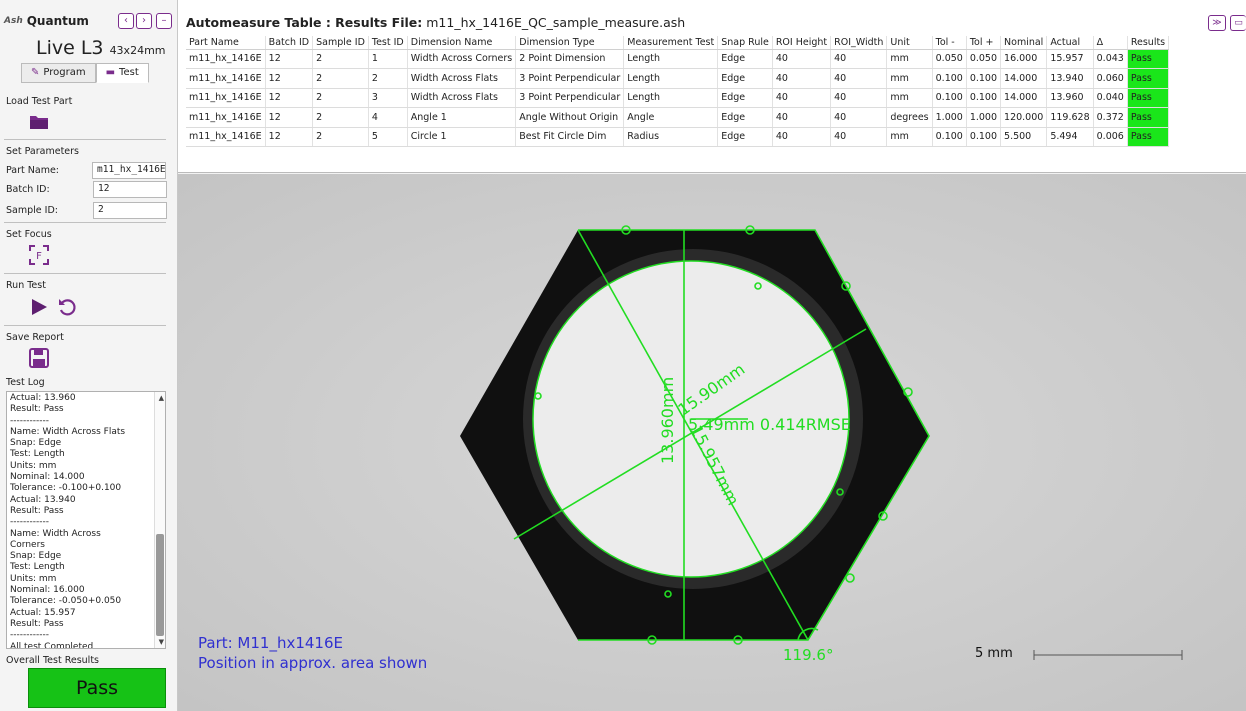 This screenshot has width=1246, height=711. What do you see at coordinates (570, 59) in the screenshot?
I see `table-cell: 2 Point Dimension` at bounding box center [570, 59].